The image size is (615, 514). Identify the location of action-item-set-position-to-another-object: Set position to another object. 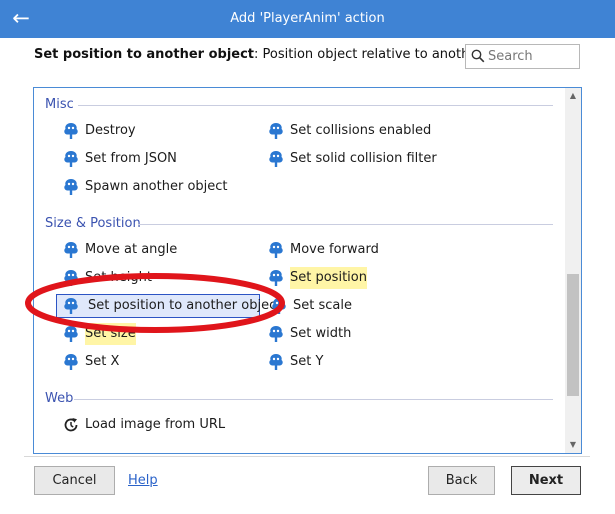
(168, 306).